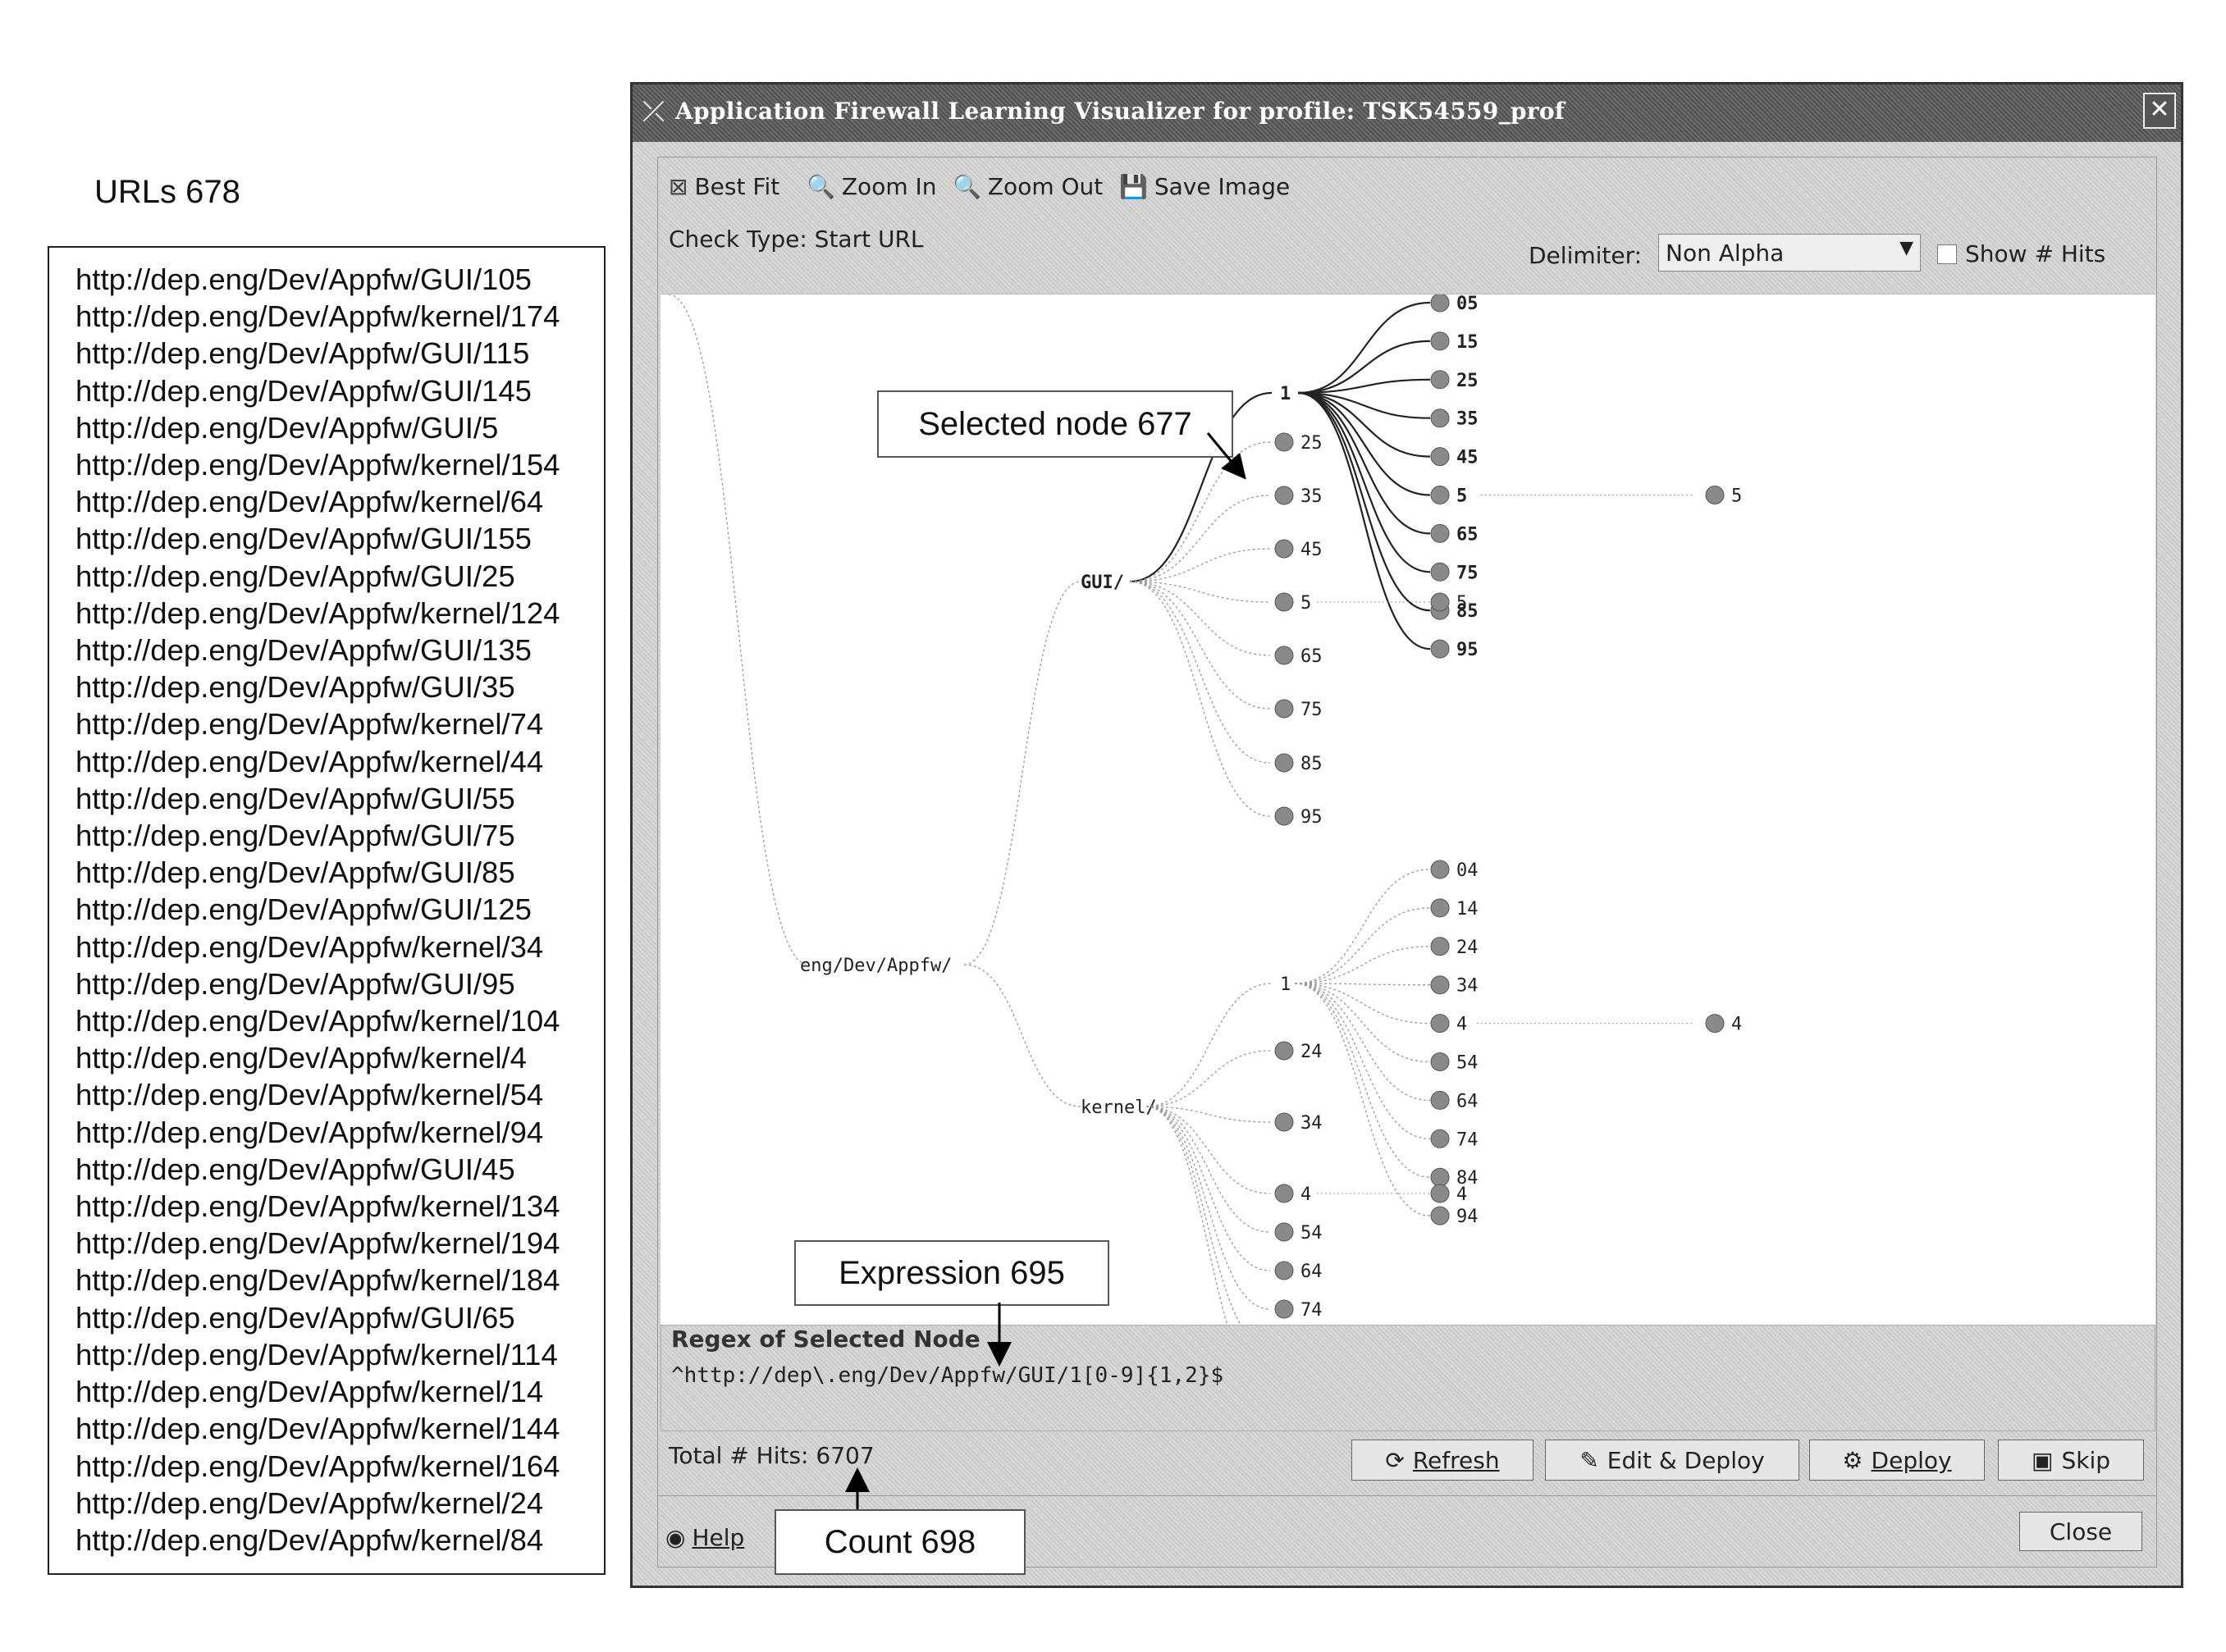  What do you see at coordinates (1284, 442) in the screenshot?
I see `tree-node-gui-25-dot` at bounding box center [1284, 442].